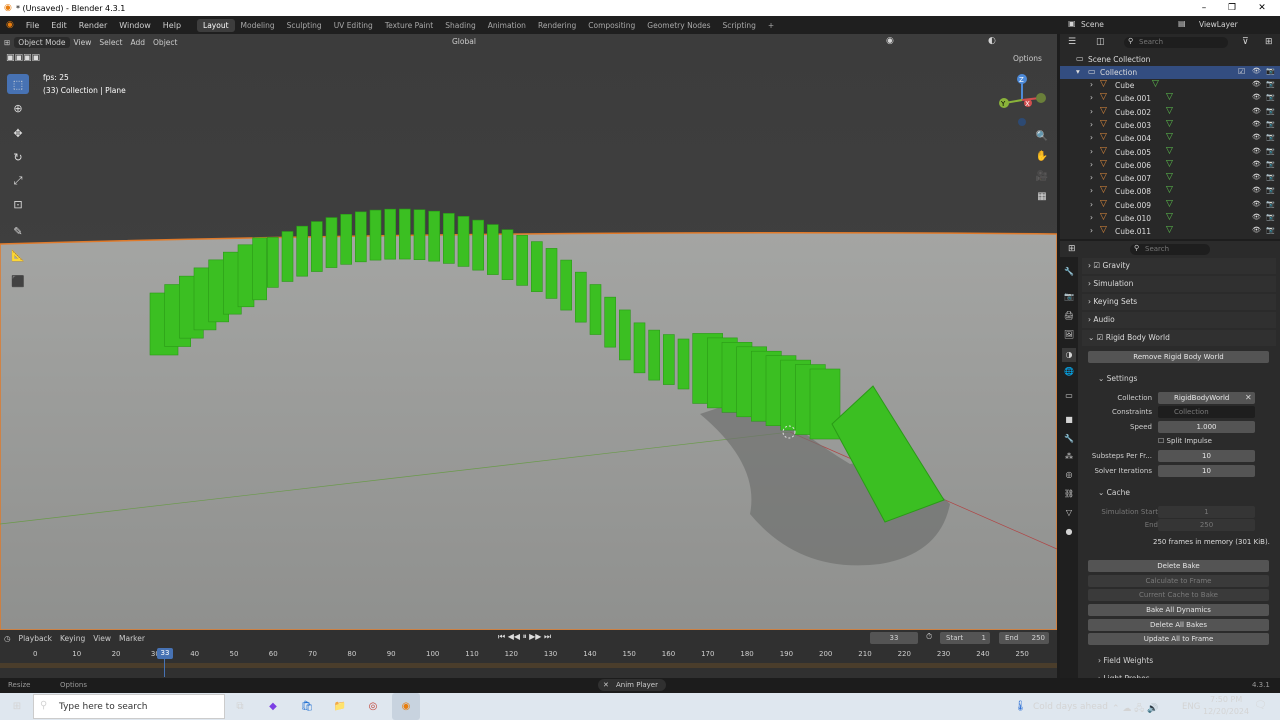 This screenshot has height=720, width=1280. What do you see at coordinates (1191, 707) in the screenshot?
I see `language-indicator: ENG` at bounding box center [1191, 707].